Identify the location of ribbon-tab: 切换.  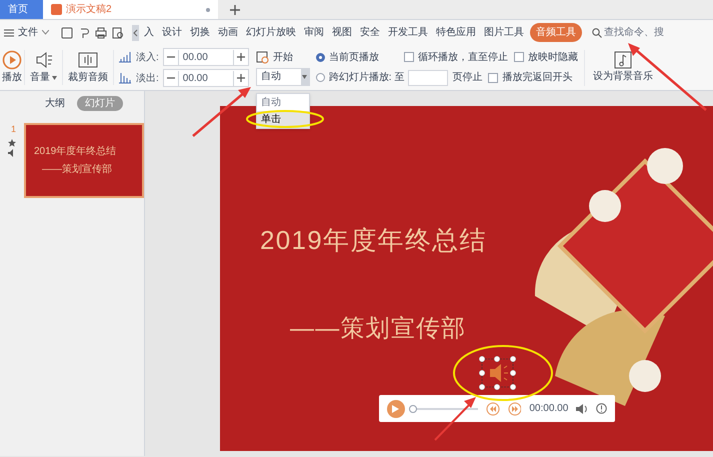
(200, 32).